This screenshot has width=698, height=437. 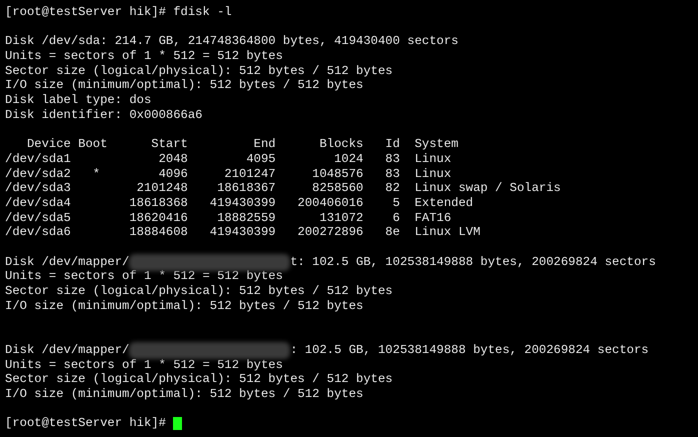 I want to click on output-line: Disk label type: dos, so click(x=78, y=100).